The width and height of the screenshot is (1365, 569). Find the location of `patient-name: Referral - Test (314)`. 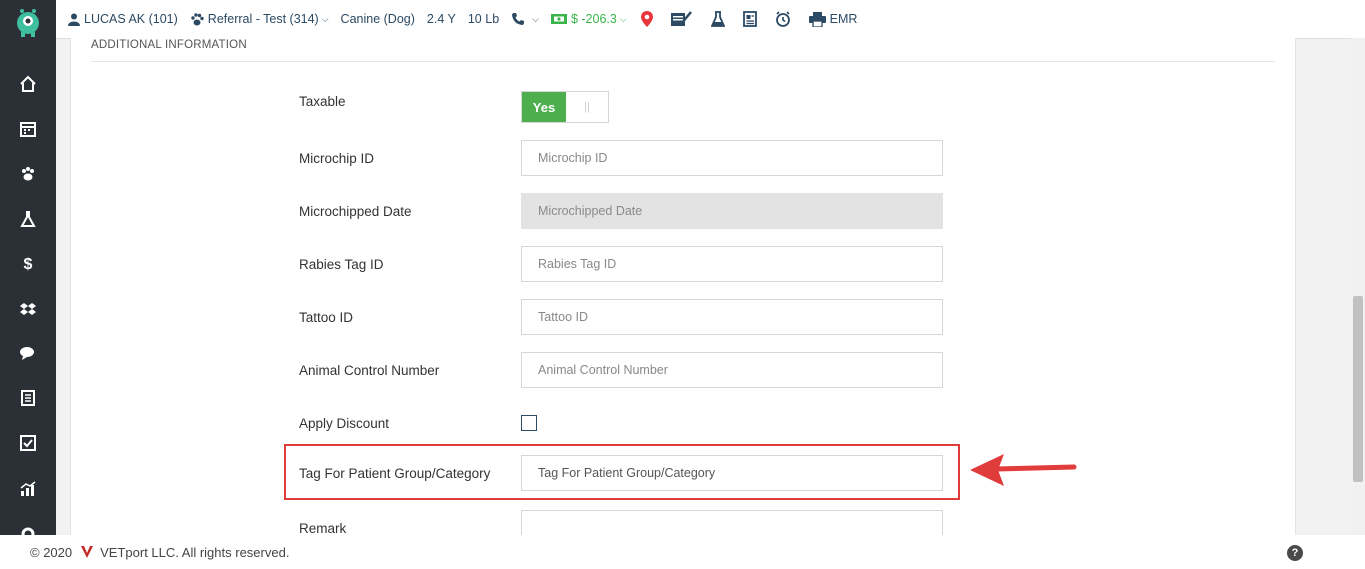

patient-name: Referral - Test (314) is located at coordinates (263, 19).